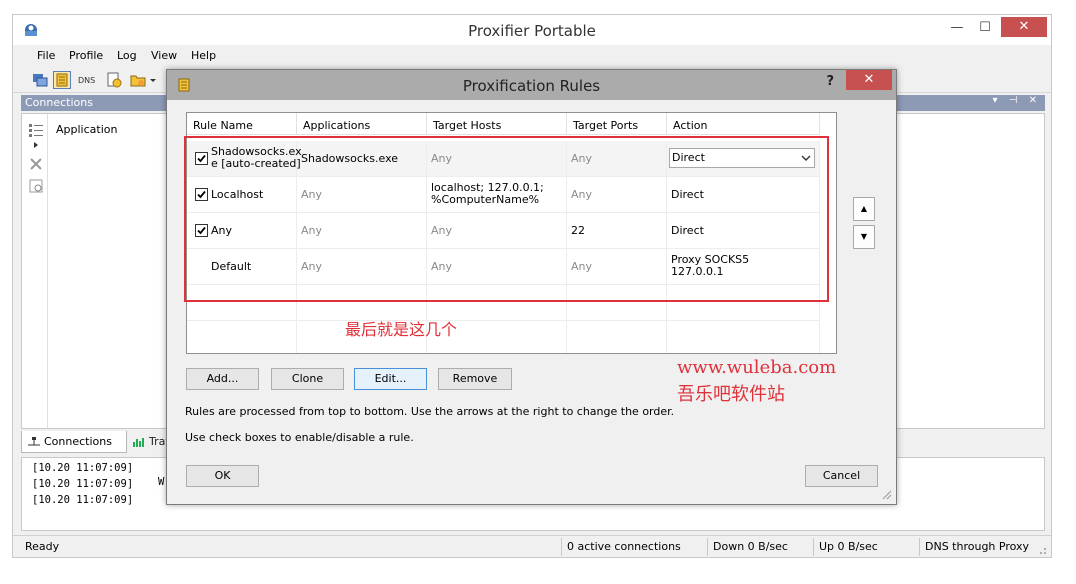 This screenshot has width=1076, height=584. Describe the element at coordinates (86, 129) in the screenshot. I see `column-header-application: Application` at that location.